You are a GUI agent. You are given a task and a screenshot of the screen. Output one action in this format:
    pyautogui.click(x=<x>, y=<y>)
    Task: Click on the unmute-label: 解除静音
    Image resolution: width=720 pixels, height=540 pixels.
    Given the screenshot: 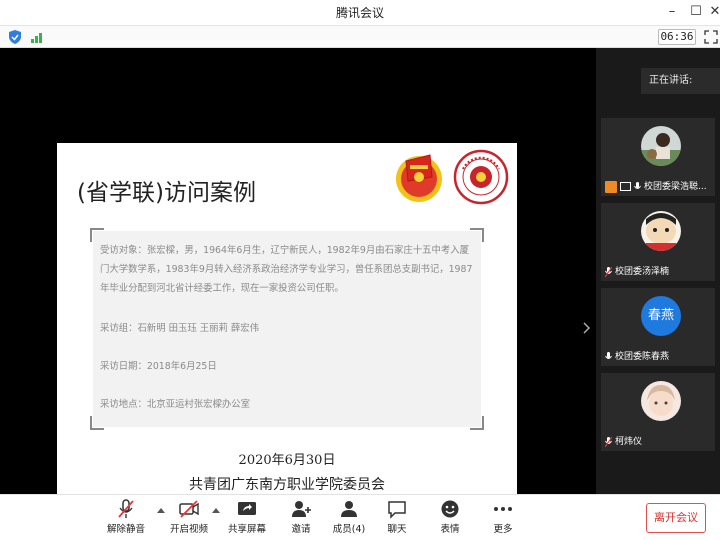 What is the action you would take?
    pyautogui.click(x=125, y=529)
    